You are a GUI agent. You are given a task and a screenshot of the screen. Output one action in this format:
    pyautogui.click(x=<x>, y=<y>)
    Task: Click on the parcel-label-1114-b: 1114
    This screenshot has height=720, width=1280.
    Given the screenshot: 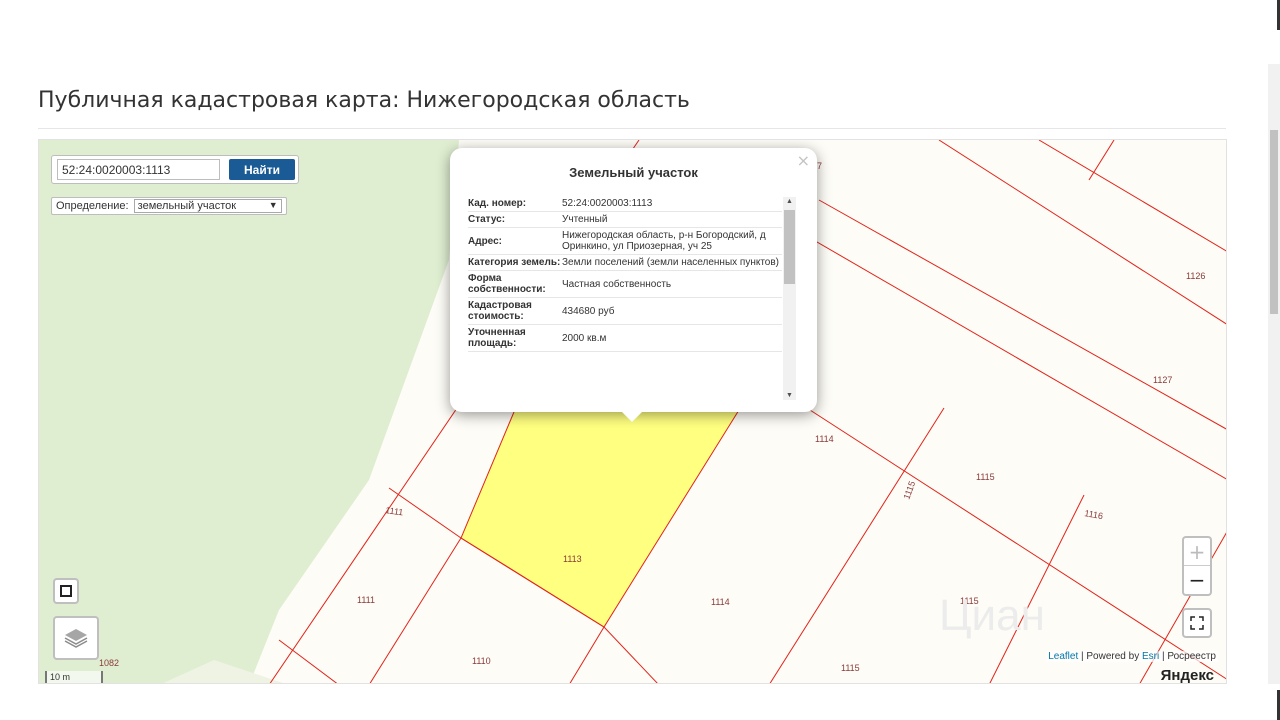 What is the action you would take?
    pyautogui.click(x=720, y=602)
    